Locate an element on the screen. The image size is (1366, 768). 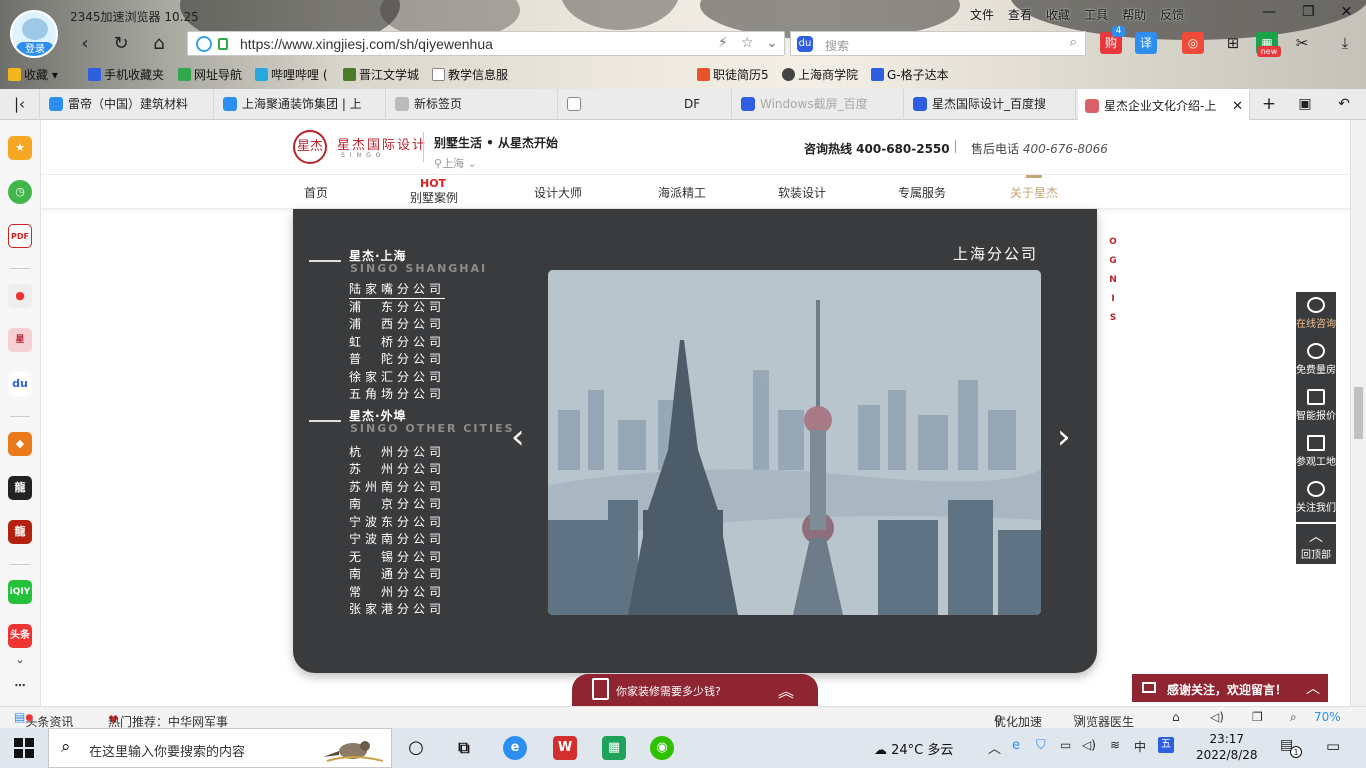
search-box: du 搜索 ⌕ is located at coordinates (938, 43).